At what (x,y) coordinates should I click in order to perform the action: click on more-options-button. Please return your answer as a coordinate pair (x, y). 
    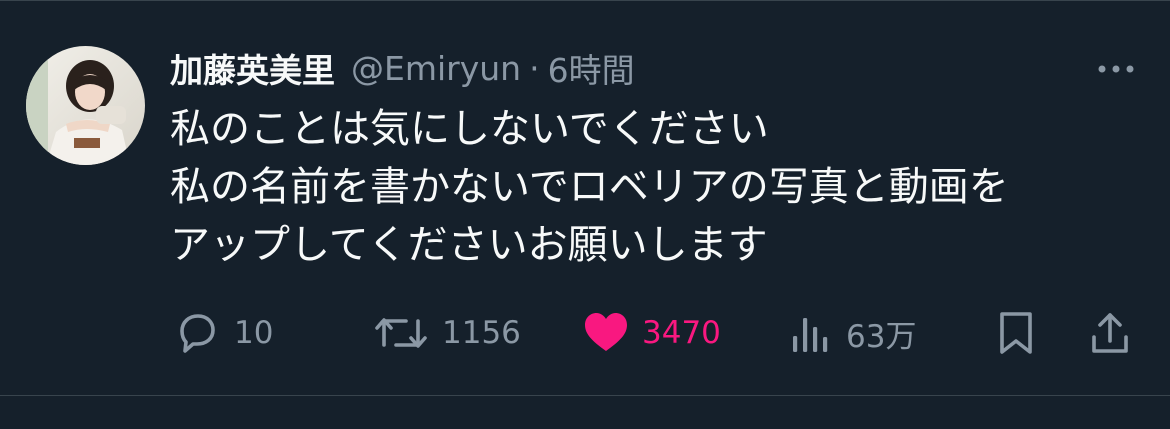
    Looking at the image, I should click on (1116, 69).